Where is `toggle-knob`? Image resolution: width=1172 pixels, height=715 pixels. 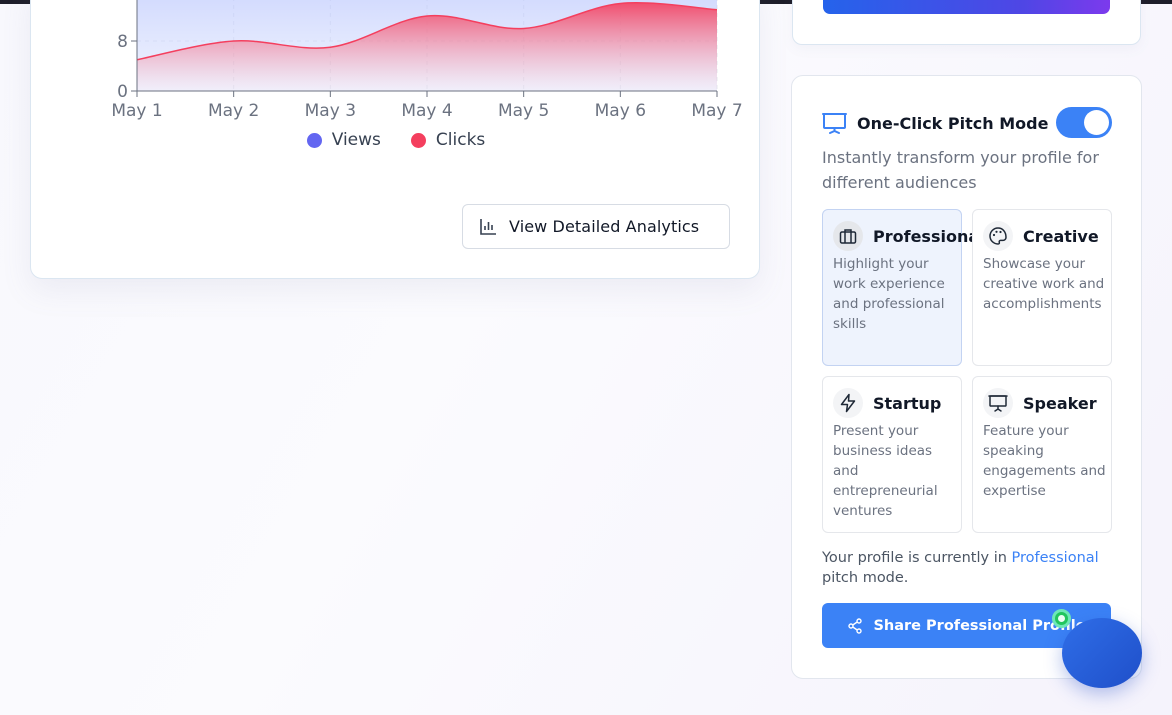
toggle-knob is located at coordinates (1096, 122).